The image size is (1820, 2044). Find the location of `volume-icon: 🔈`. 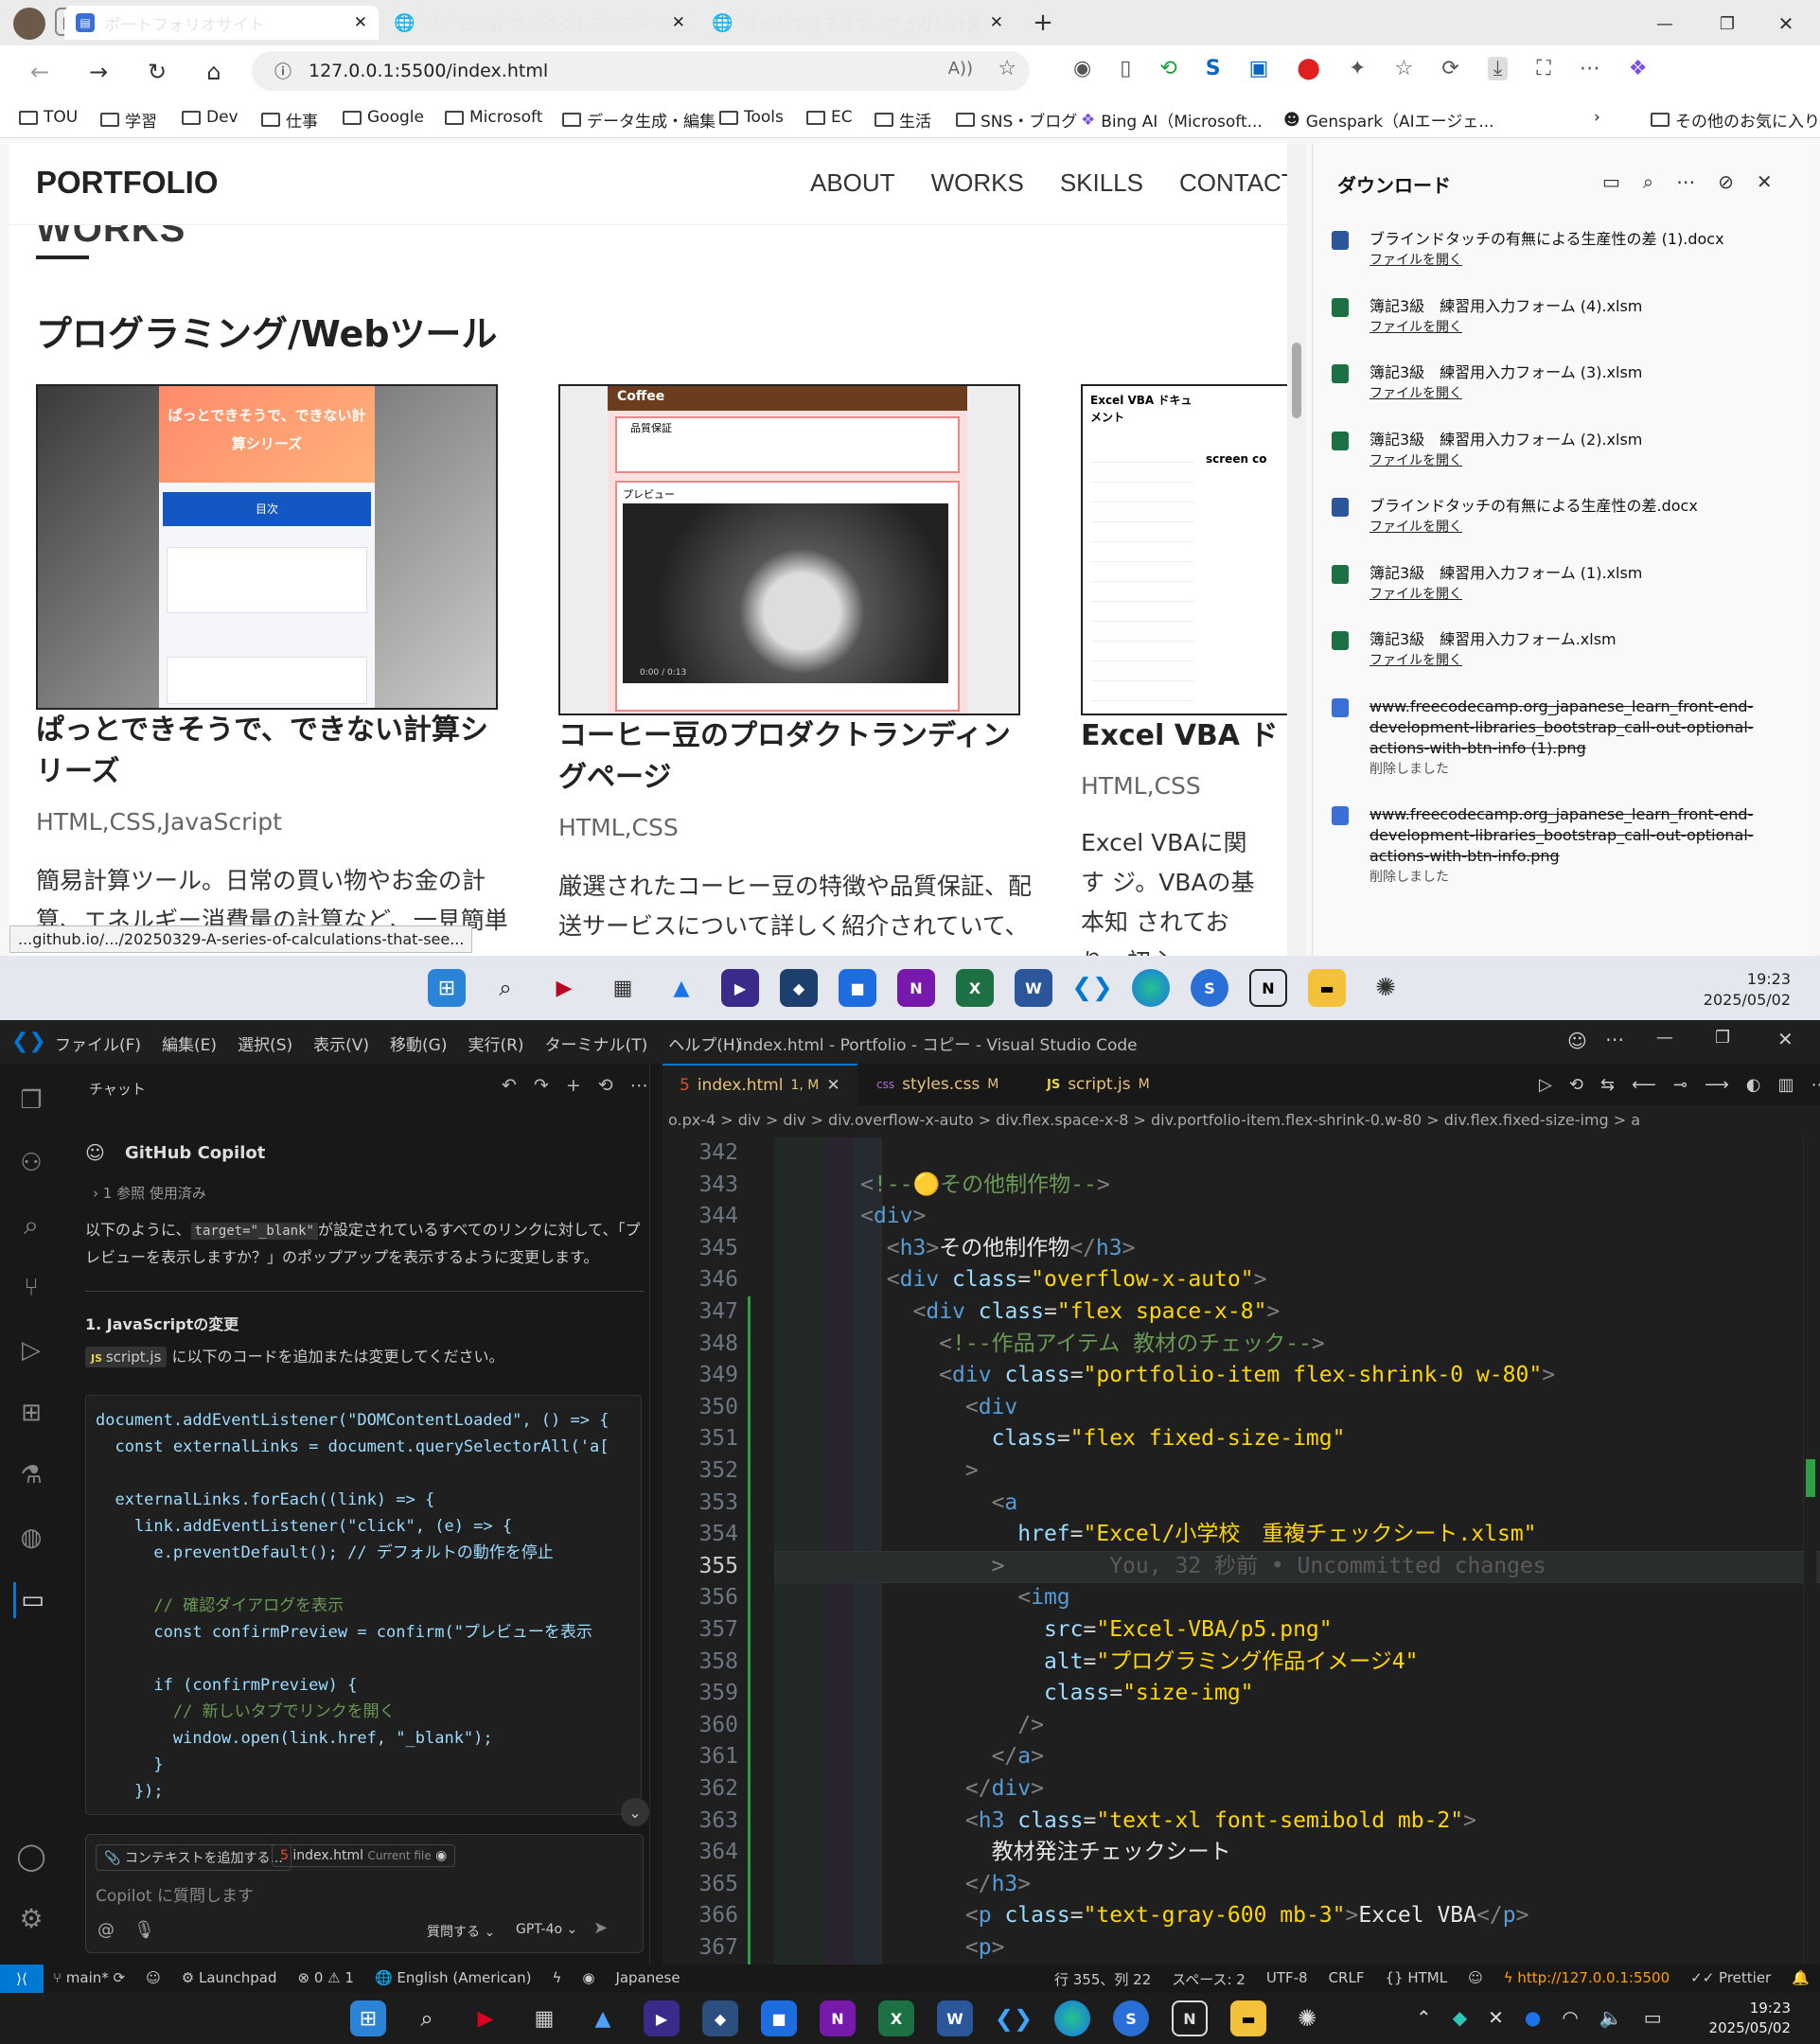

volume-icon: 🔈 is located at coordinates (1611, 2017).